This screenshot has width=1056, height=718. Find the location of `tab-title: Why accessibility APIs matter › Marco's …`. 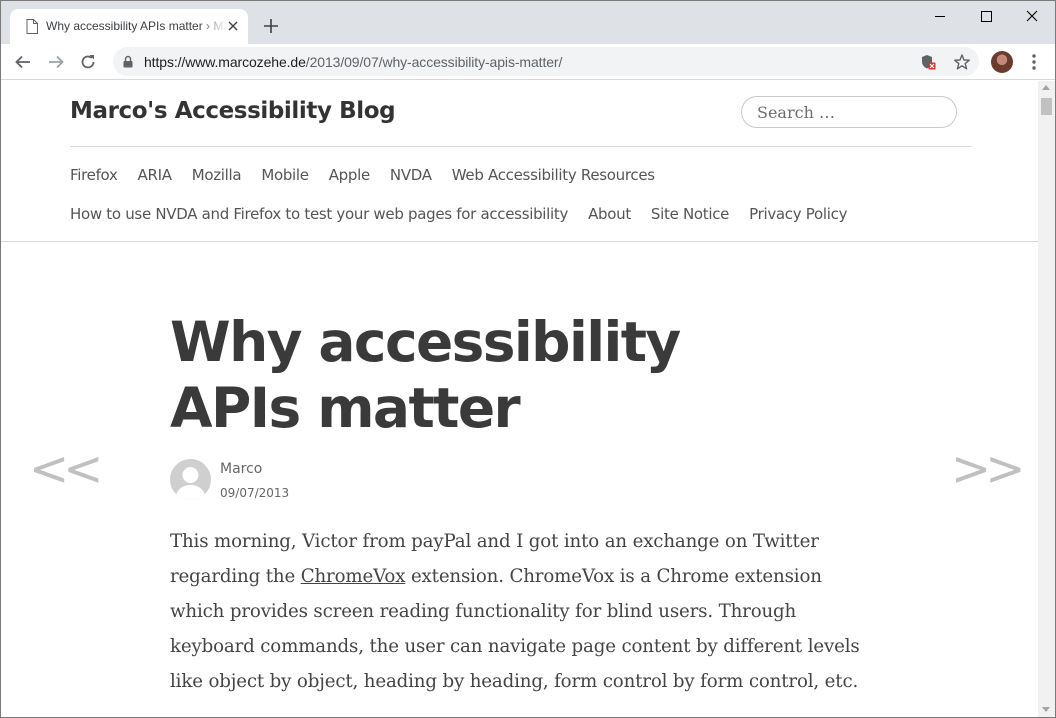

tab-title: Why accessibility APIs matter › Marco's … is located at coordinates (136, 26).